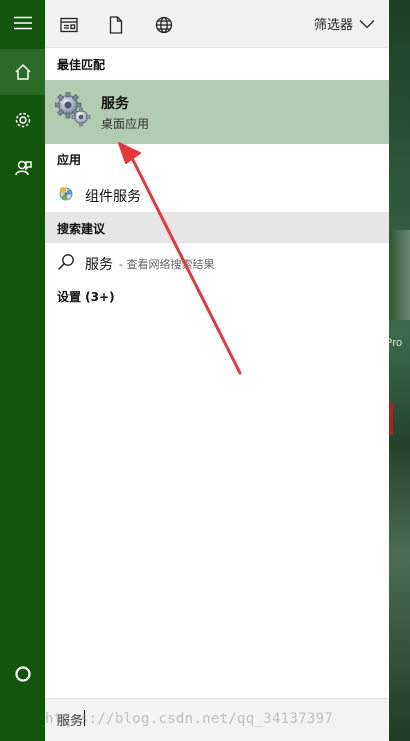  What do you see at coordinates (217, 262) in the screenshot?
I see `web-search-suggestion: 服务 - 查看网络搜索结果` at bounding box center [217, 262].